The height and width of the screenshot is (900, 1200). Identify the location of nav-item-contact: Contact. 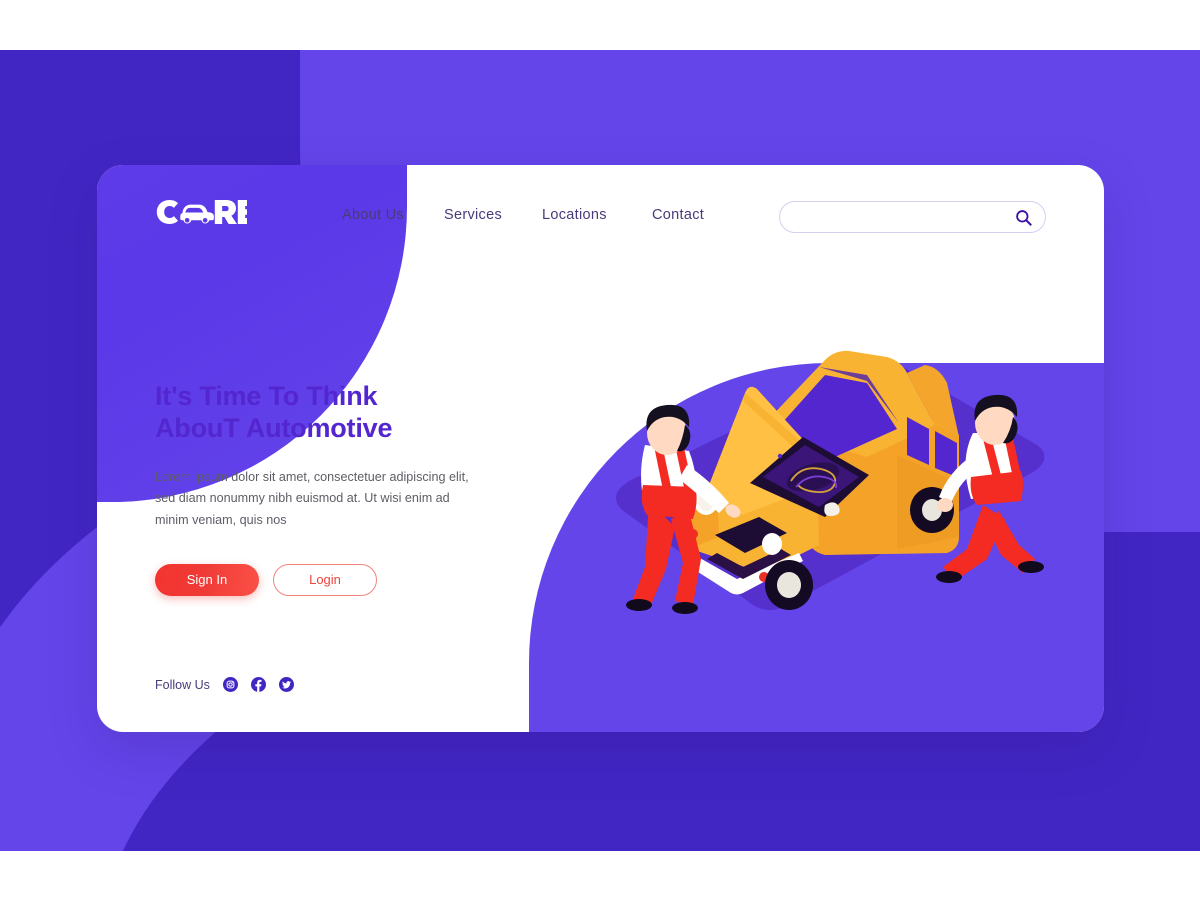
(703, 215).